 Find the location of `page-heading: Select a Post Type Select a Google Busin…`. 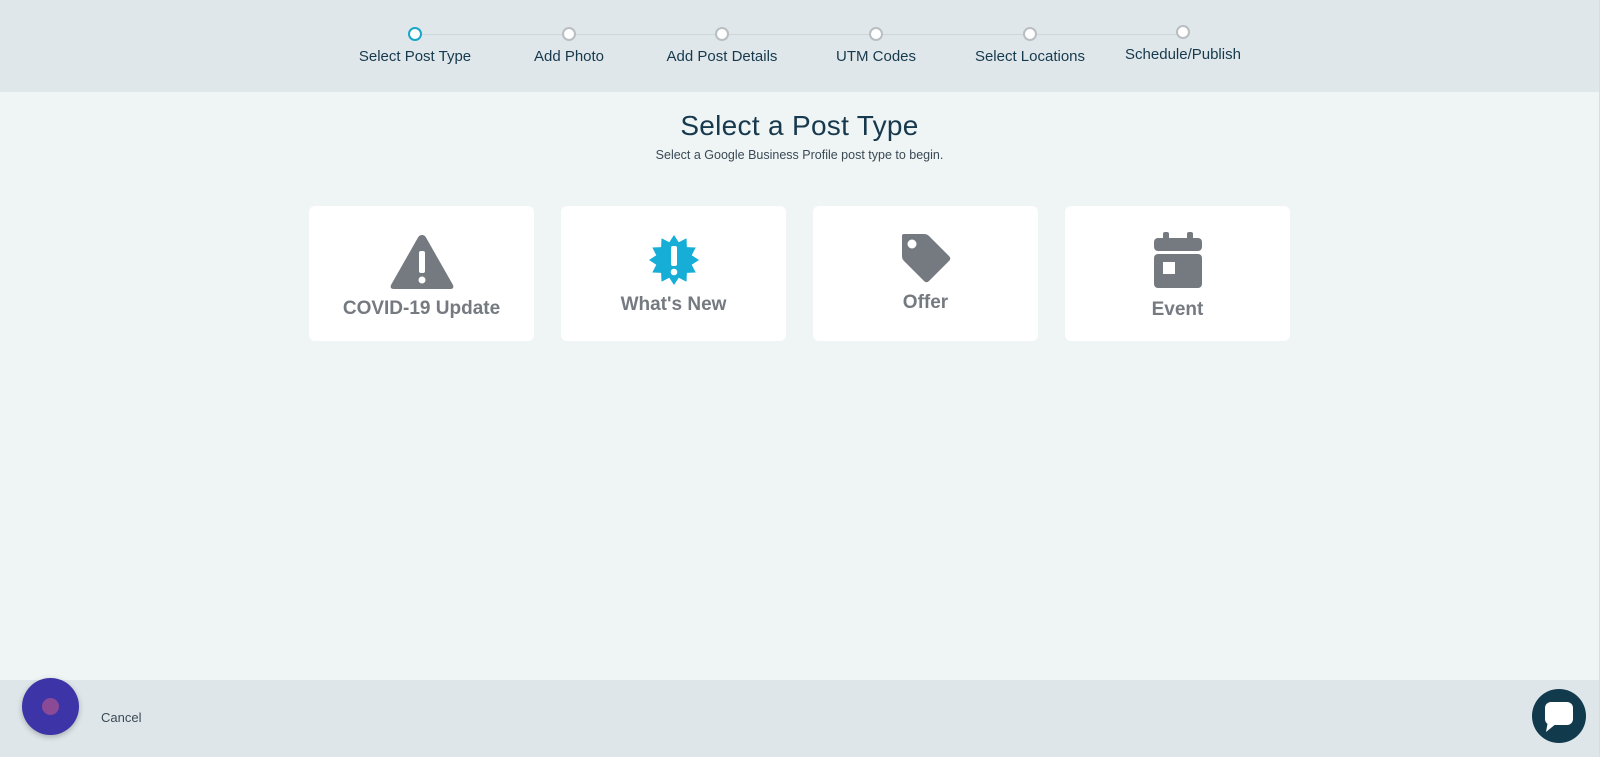

page-heading: Select a Post Type Select a Google Busin… is located at coordinates (799, 136).